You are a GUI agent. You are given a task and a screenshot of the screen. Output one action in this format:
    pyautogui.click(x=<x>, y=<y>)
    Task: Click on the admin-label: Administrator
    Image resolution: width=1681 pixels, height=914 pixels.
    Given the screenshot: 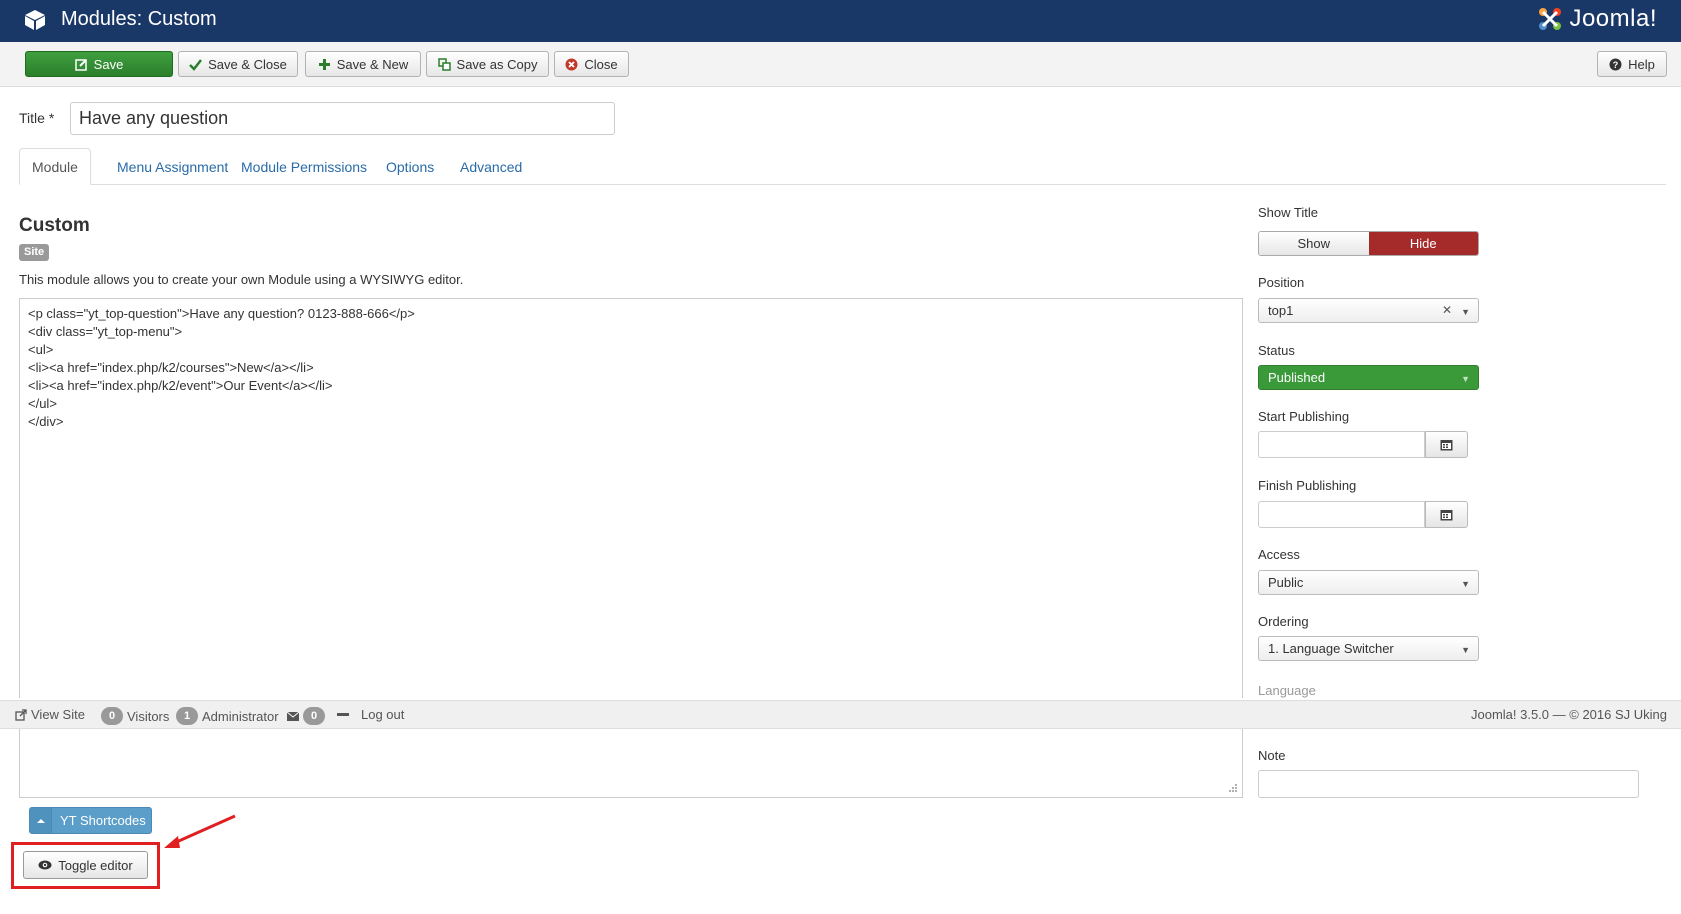 What is the action you would take?
    pyautogui.click(x=240, y=716)
    